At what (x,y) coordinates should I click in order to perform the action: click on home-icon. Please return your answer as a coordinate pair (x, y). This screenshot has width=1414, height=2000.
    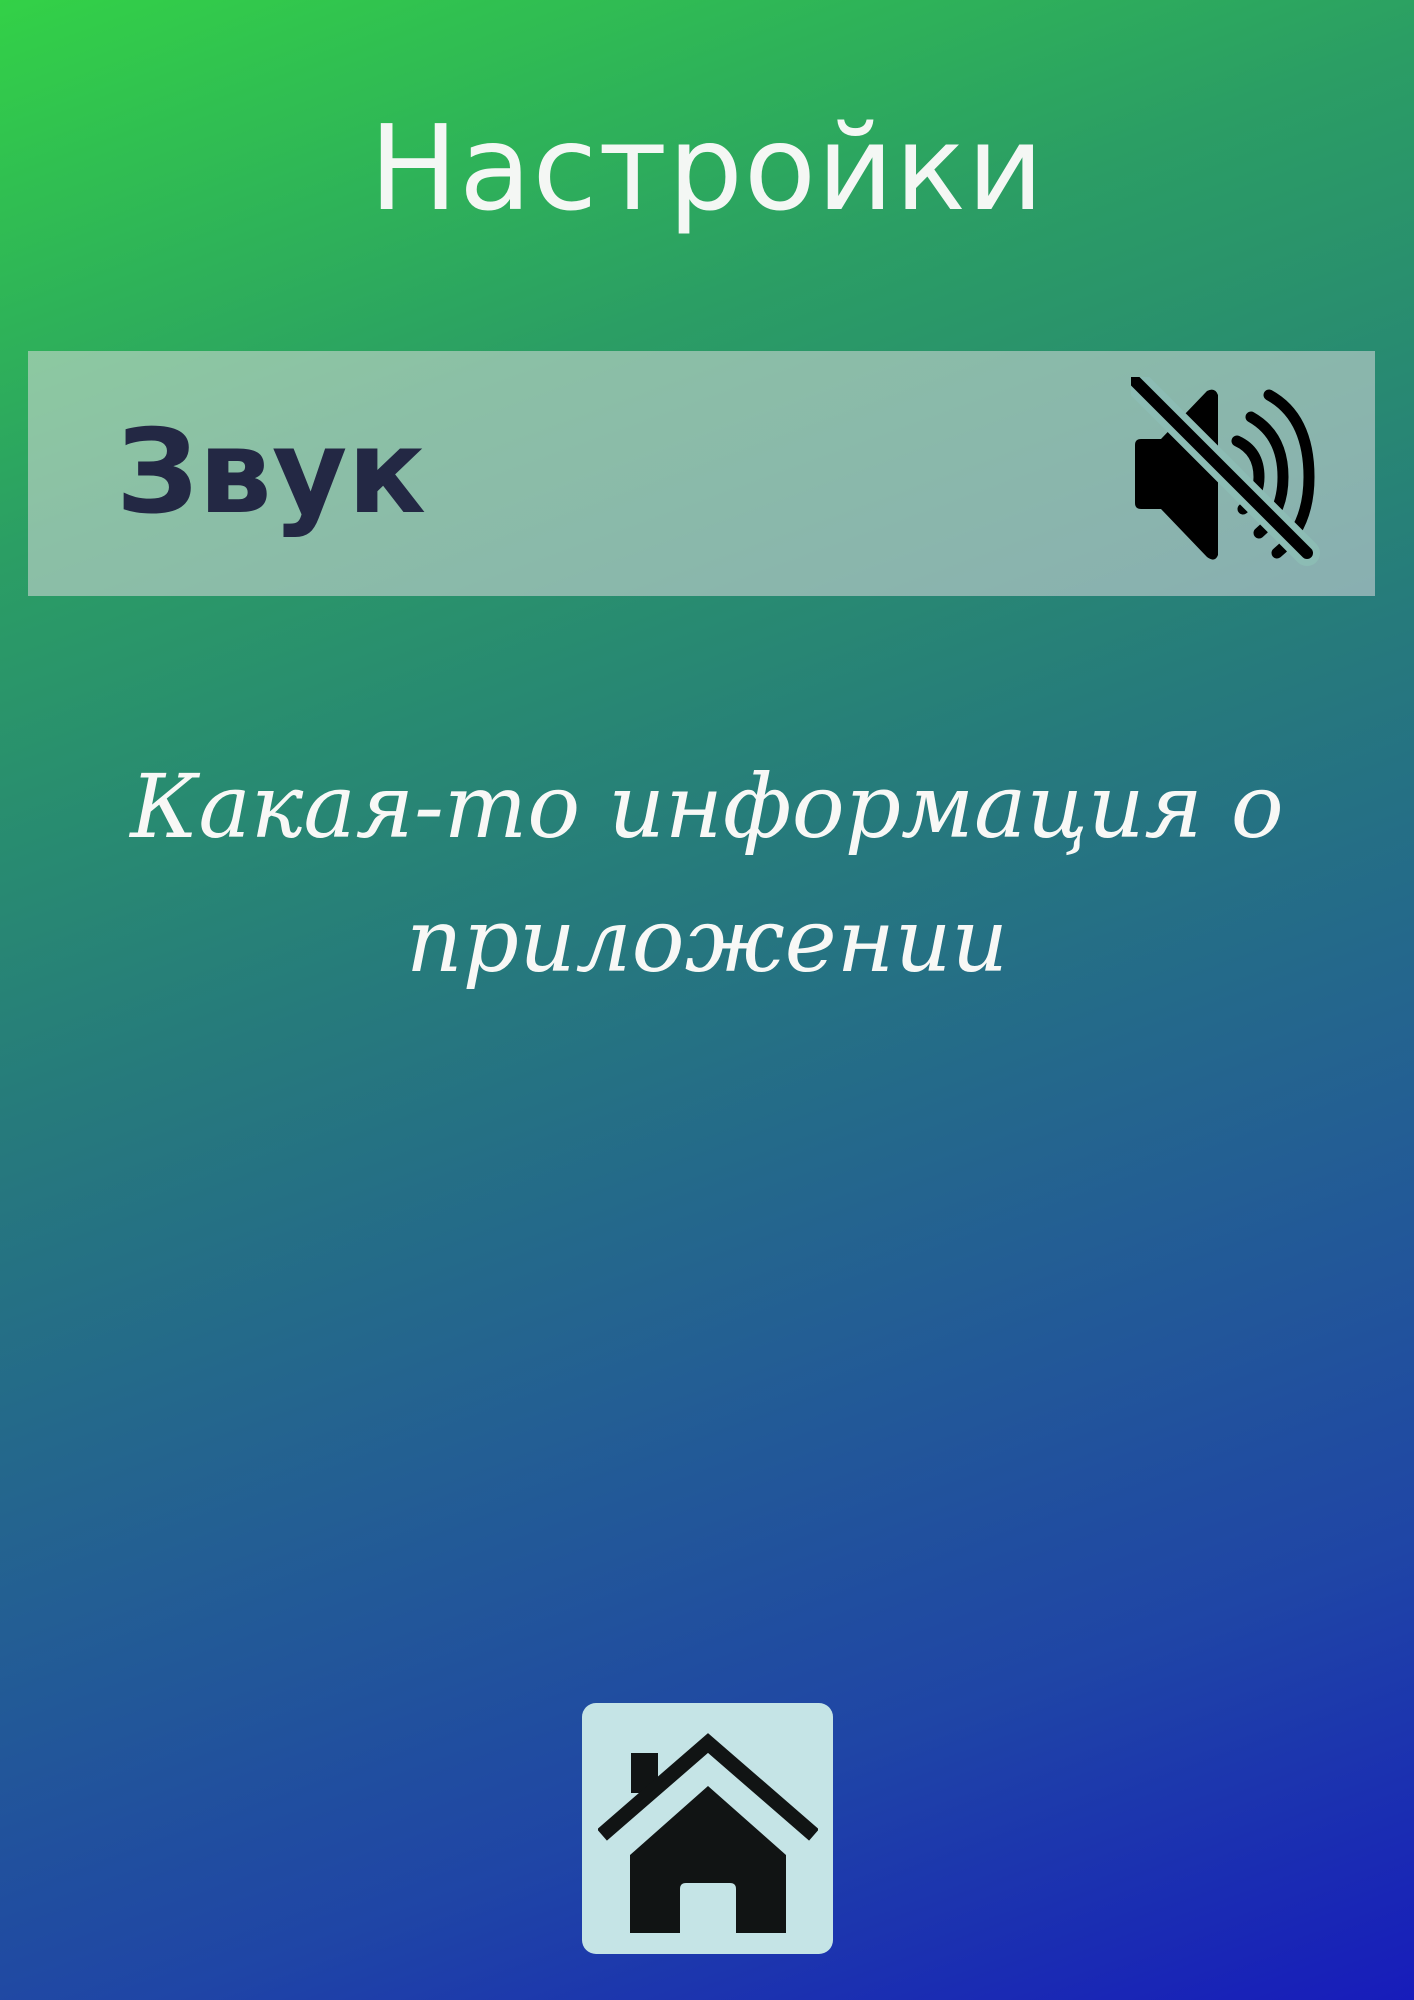
    Looking at the image, I should click on (708, 1833).